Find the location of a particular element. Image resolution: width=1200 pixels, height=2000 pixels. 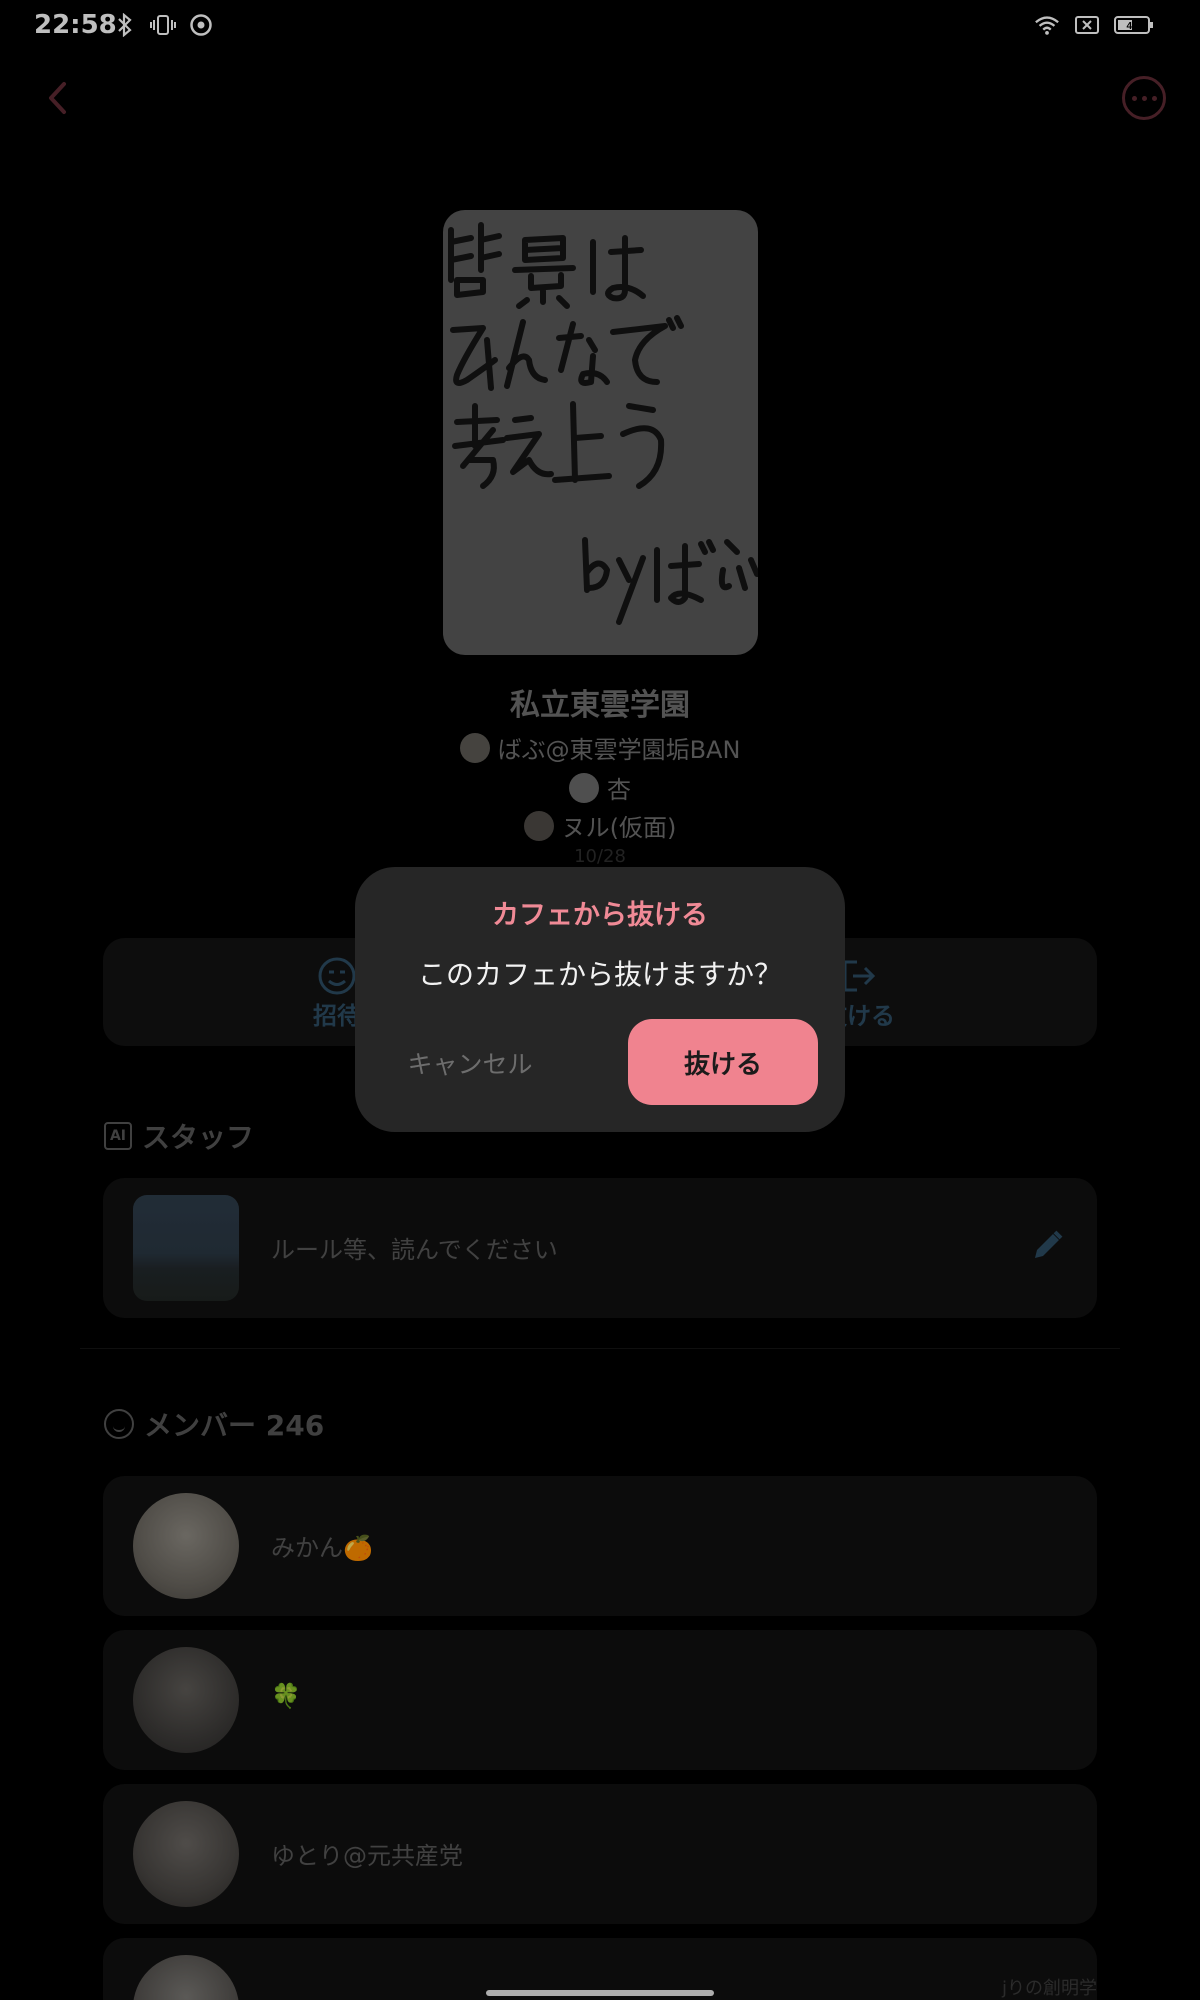

member-name: 🍀 is located at coordinates (286, 1696).